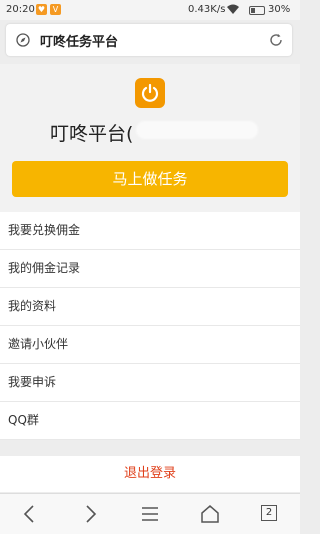 The image size is (320, 534). I want to click on battery-percent: 30%, so click(279, 9).